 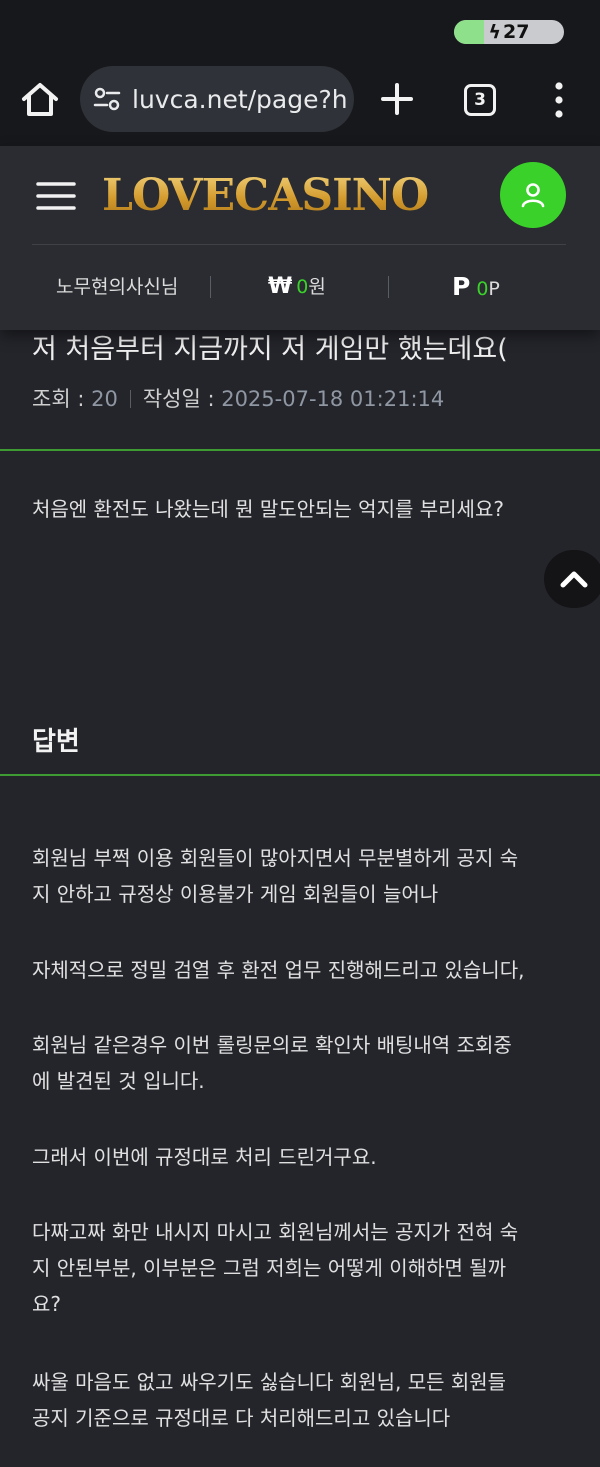 I want to click on date-label: 작성일 :, so click(x=182, y=399).